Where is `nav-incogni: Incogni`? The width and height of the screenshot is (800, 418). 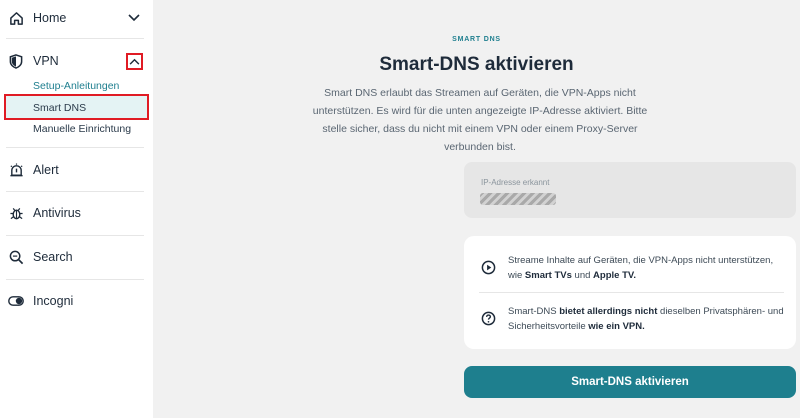 nav-incogni: Incogni is located at coordinates (76, 301).